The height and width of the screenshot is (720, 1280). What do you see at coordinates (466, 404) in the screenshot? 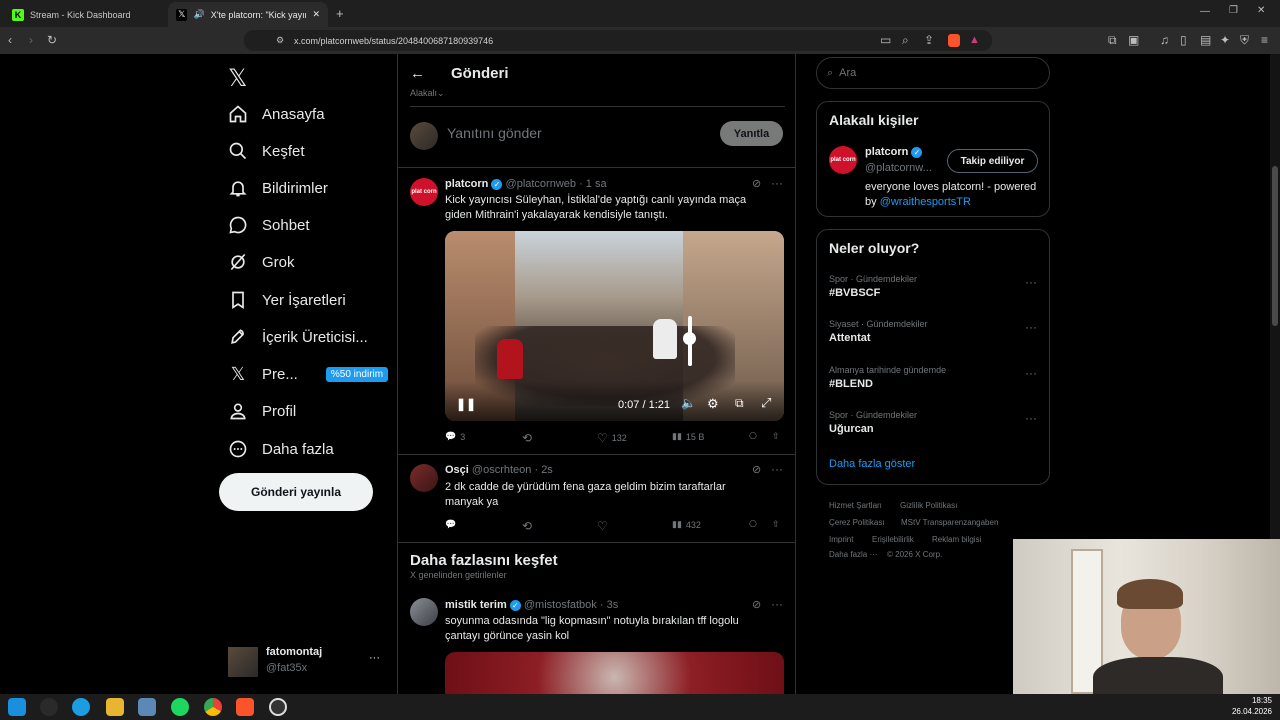
I see `pause-icon: ❚❚` at bounding box center [466, 404].